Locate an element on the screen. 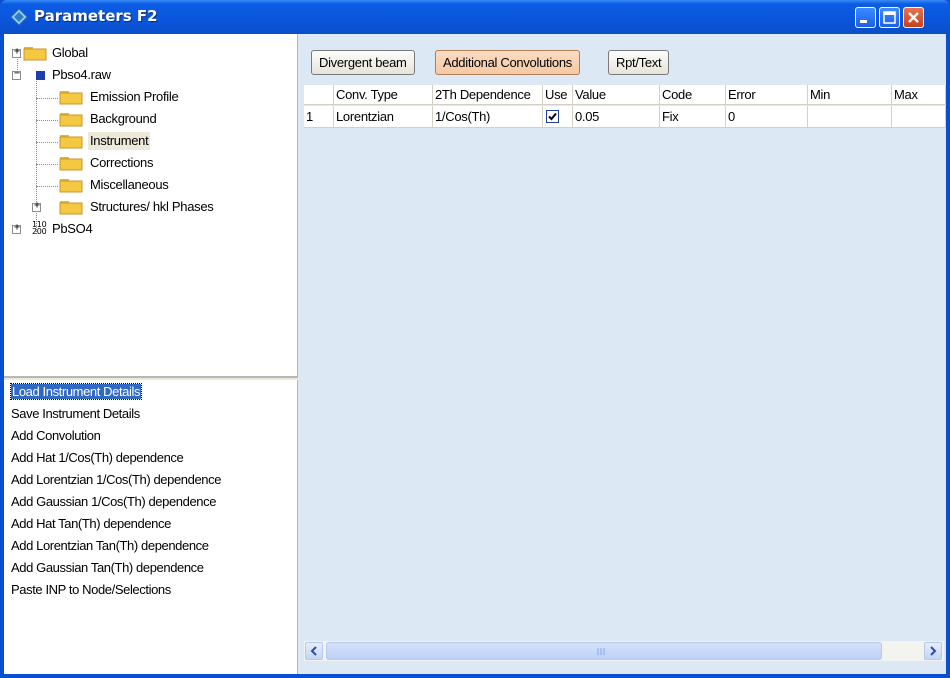 The image size is (950, 678). action-label: Add Lorentzian 1/Cos(Th) dependence is located at coordinates (116, 479).